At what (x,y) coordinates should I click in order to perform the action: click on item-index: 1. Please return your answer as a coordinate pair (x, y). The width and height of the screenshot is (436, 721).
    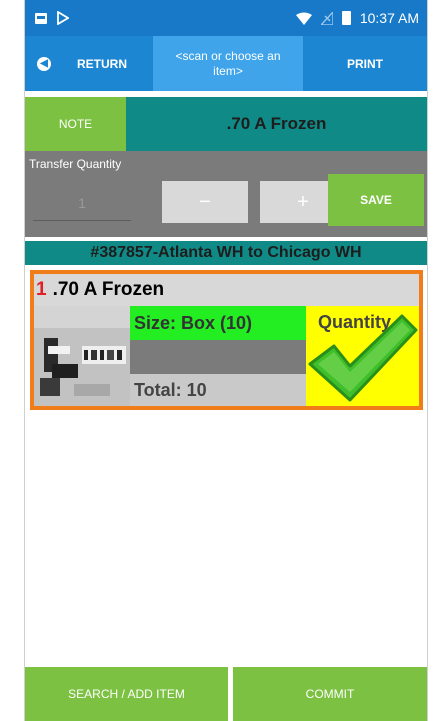
    Looking at the image, I should click on (41, 289).